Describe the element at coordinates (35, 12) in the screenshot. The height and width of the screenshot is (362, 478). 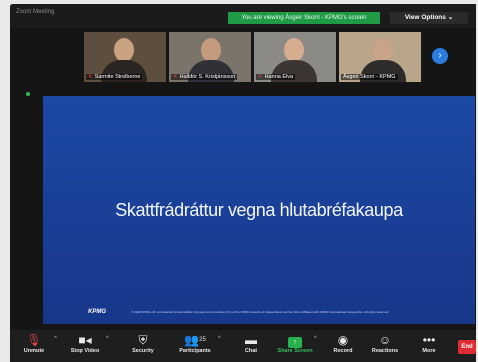
I see `app-title: Zoom Meeting` at that location.